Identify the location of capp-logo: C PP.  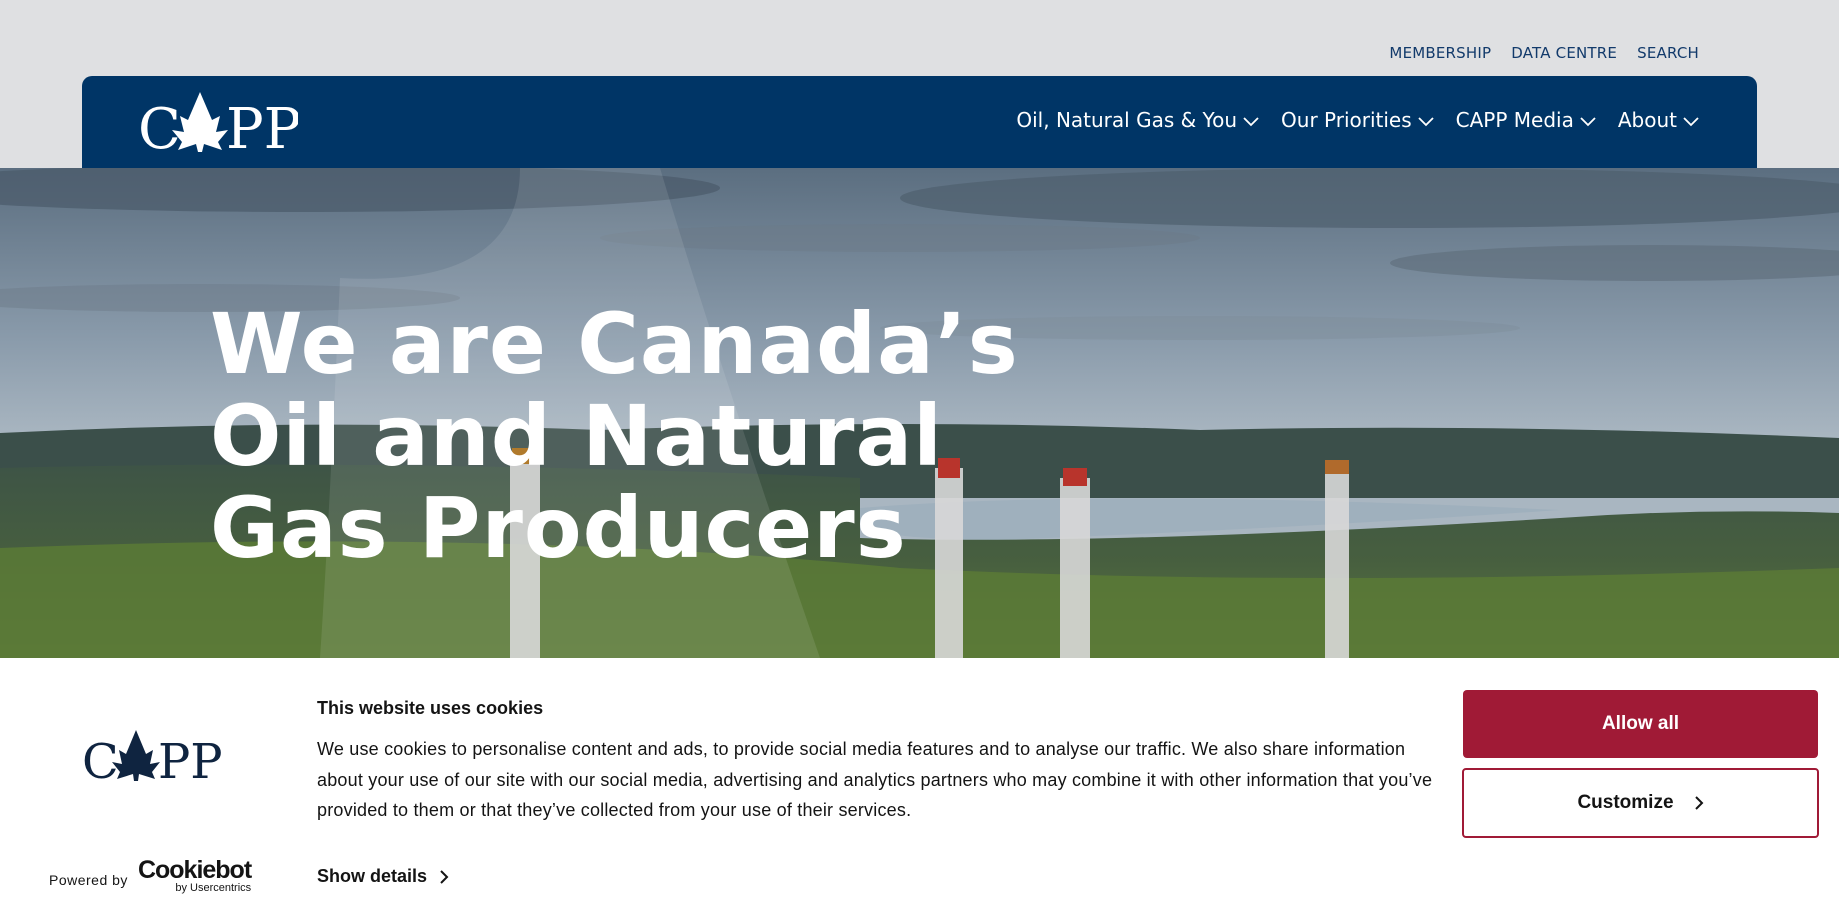
(219, 126).